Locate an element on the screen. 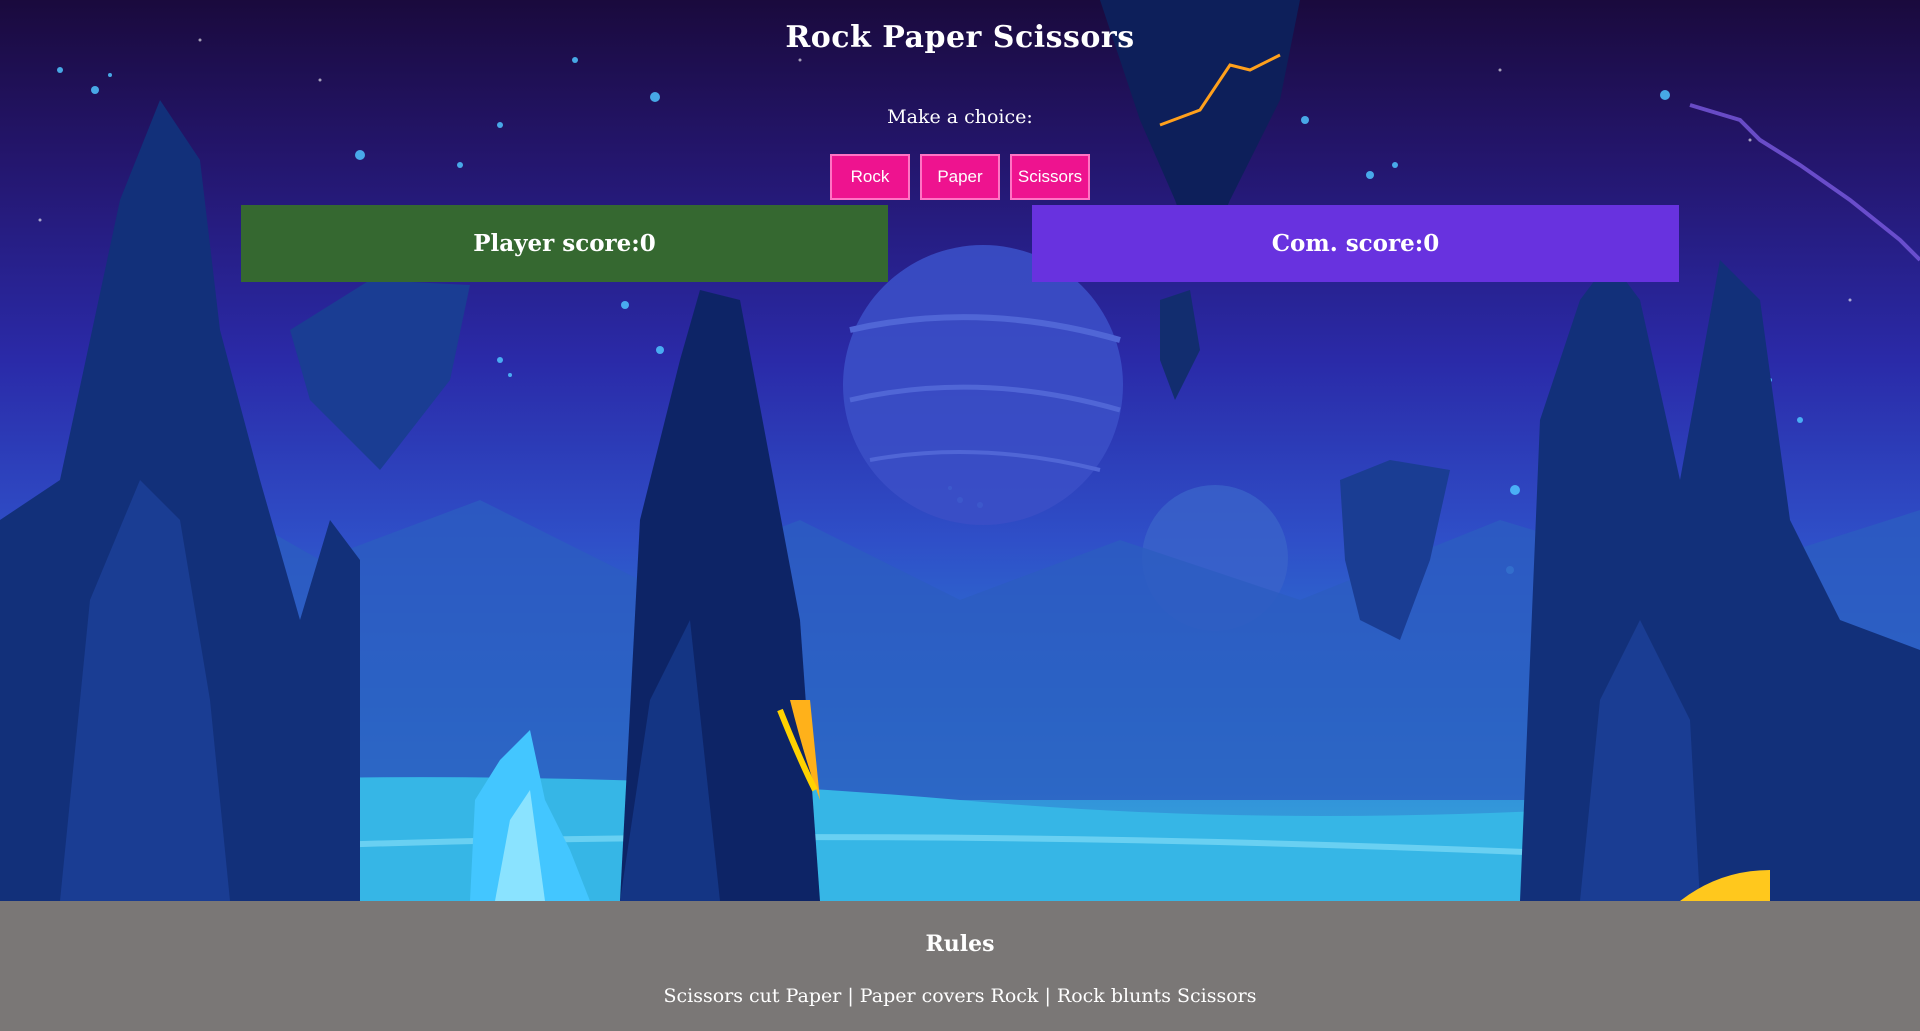  rules-title: Rules is located at coordinates (960, 944).